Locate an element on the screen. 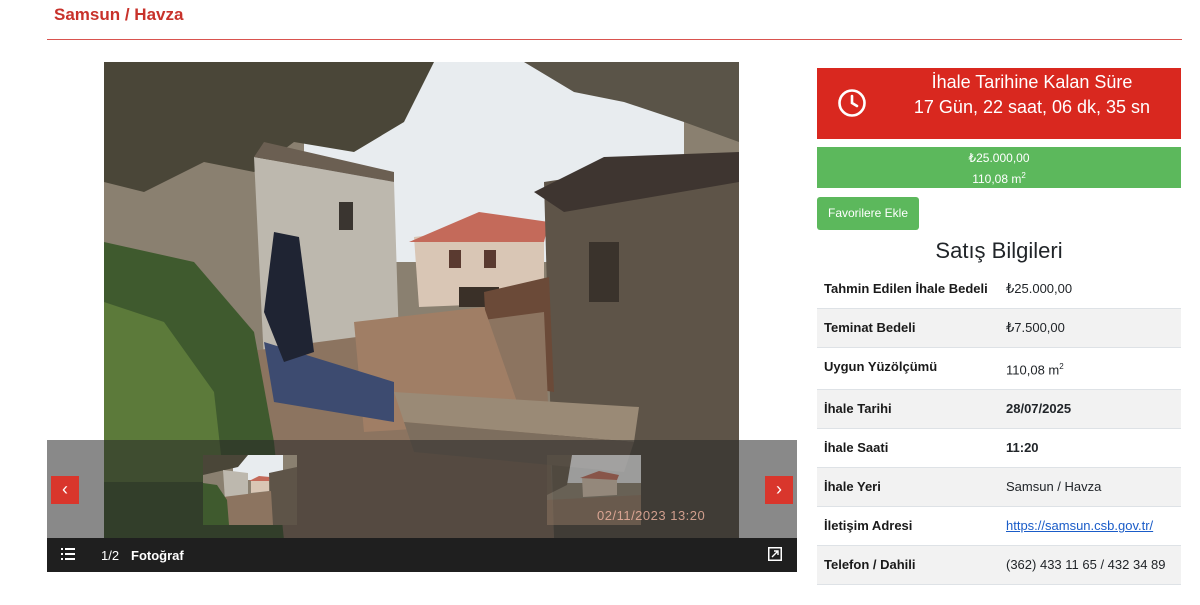 This screenshot has width=1200, height=605. row-label: İhale Tarihi is located at coordinates (908, 409).